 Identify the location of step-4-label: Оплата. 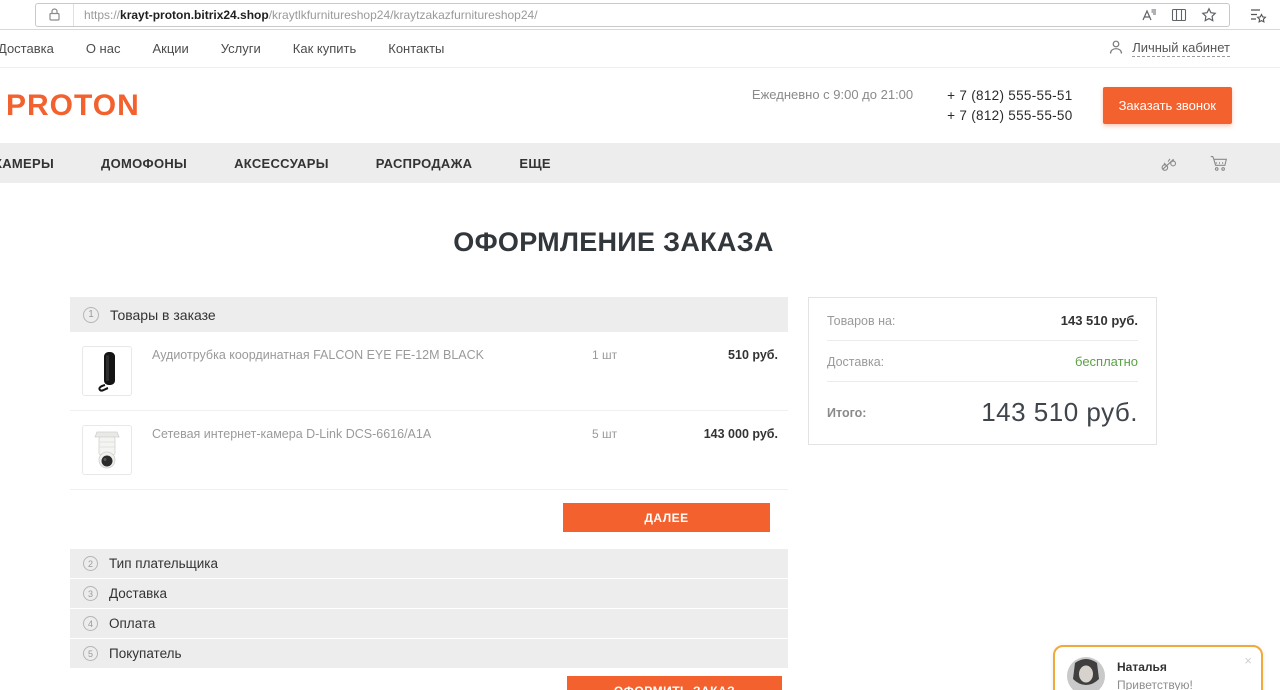
(132, 623).